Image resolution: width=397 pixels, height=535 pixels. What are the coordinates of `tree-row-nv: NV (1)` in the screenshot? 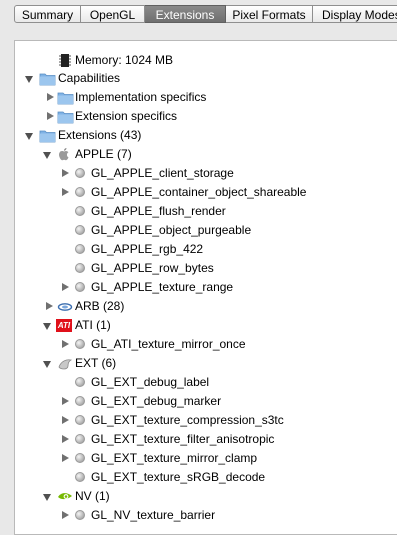 It's located at (206, 496).